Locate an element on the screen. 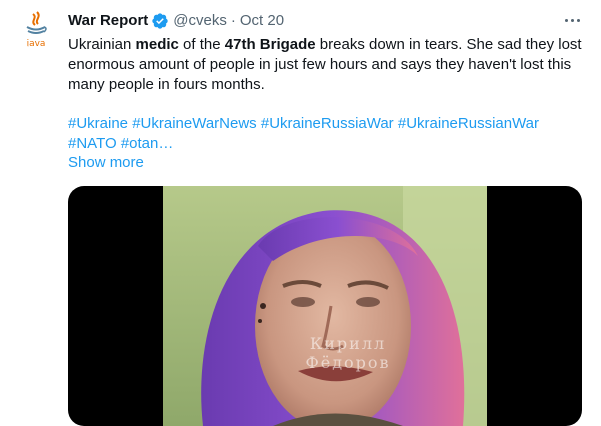  watermark-line: Кирилл is located at coordinates (348, 343).